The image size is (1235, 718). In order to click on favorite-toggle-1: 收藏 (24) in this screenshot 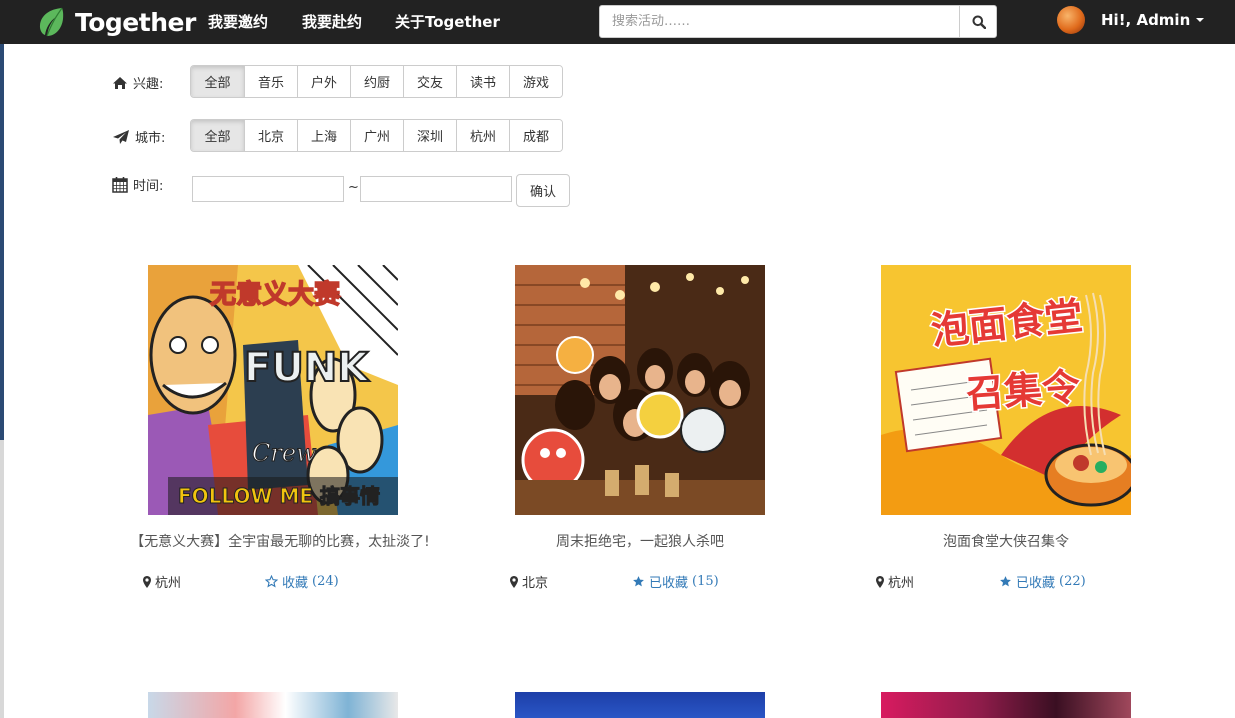, I will do `click(302, 581)`.